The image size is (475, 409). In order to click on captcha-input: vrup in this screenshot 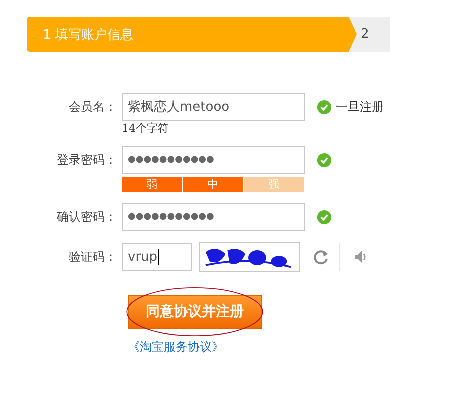, I will do `click(157, 257)`.